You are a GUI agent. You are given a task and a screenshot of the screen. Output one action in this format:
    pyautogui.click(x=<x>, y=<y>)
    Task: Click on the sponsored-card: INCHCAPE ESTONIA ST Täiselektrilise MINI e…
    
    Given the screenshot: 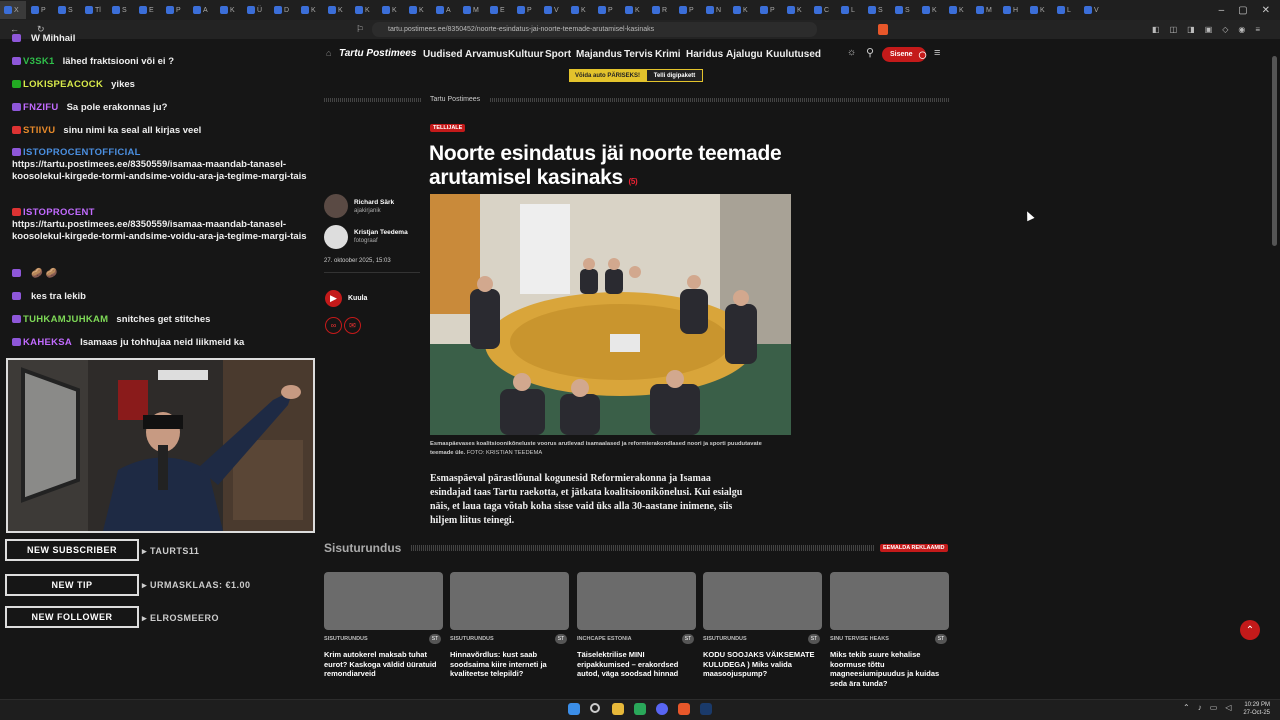 What is the action you would take?
    pyautogui.click(x=636, y=625)
    